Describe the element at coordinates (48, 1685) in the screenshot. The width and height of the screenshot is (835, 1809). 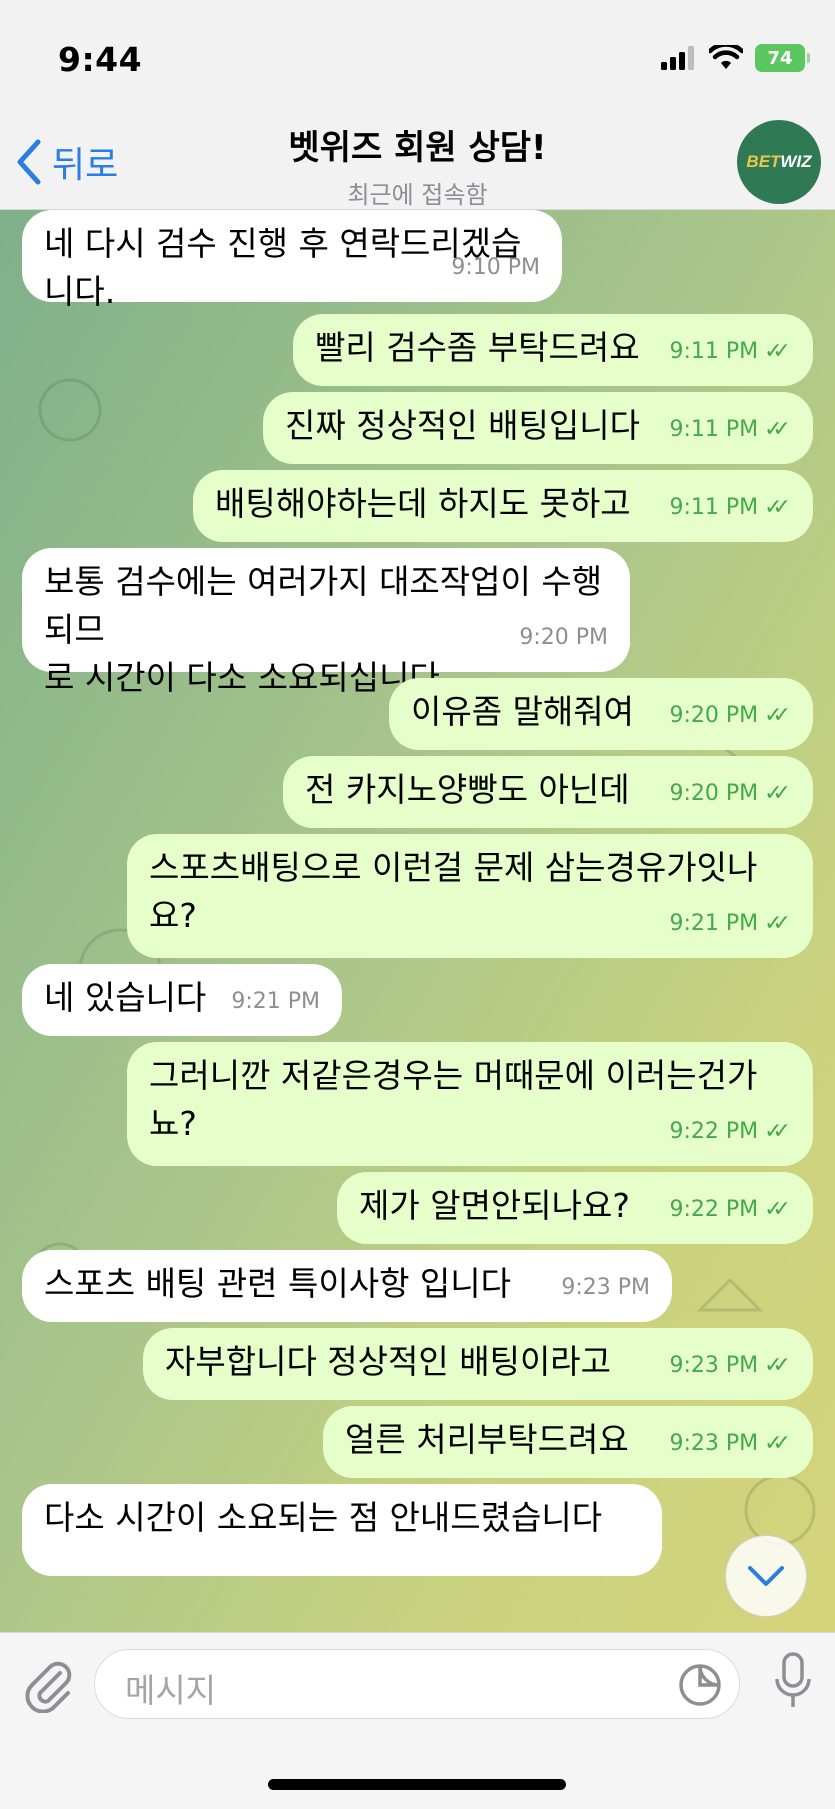
I see `paperclip-icon` at that location.